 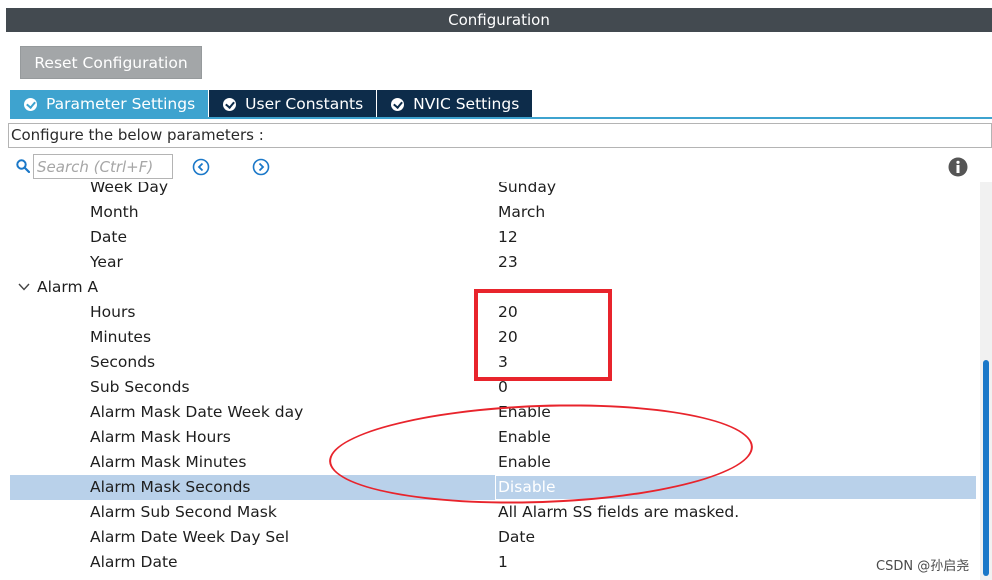 I want to click on param-name: Year, so click(x=106, y=262).